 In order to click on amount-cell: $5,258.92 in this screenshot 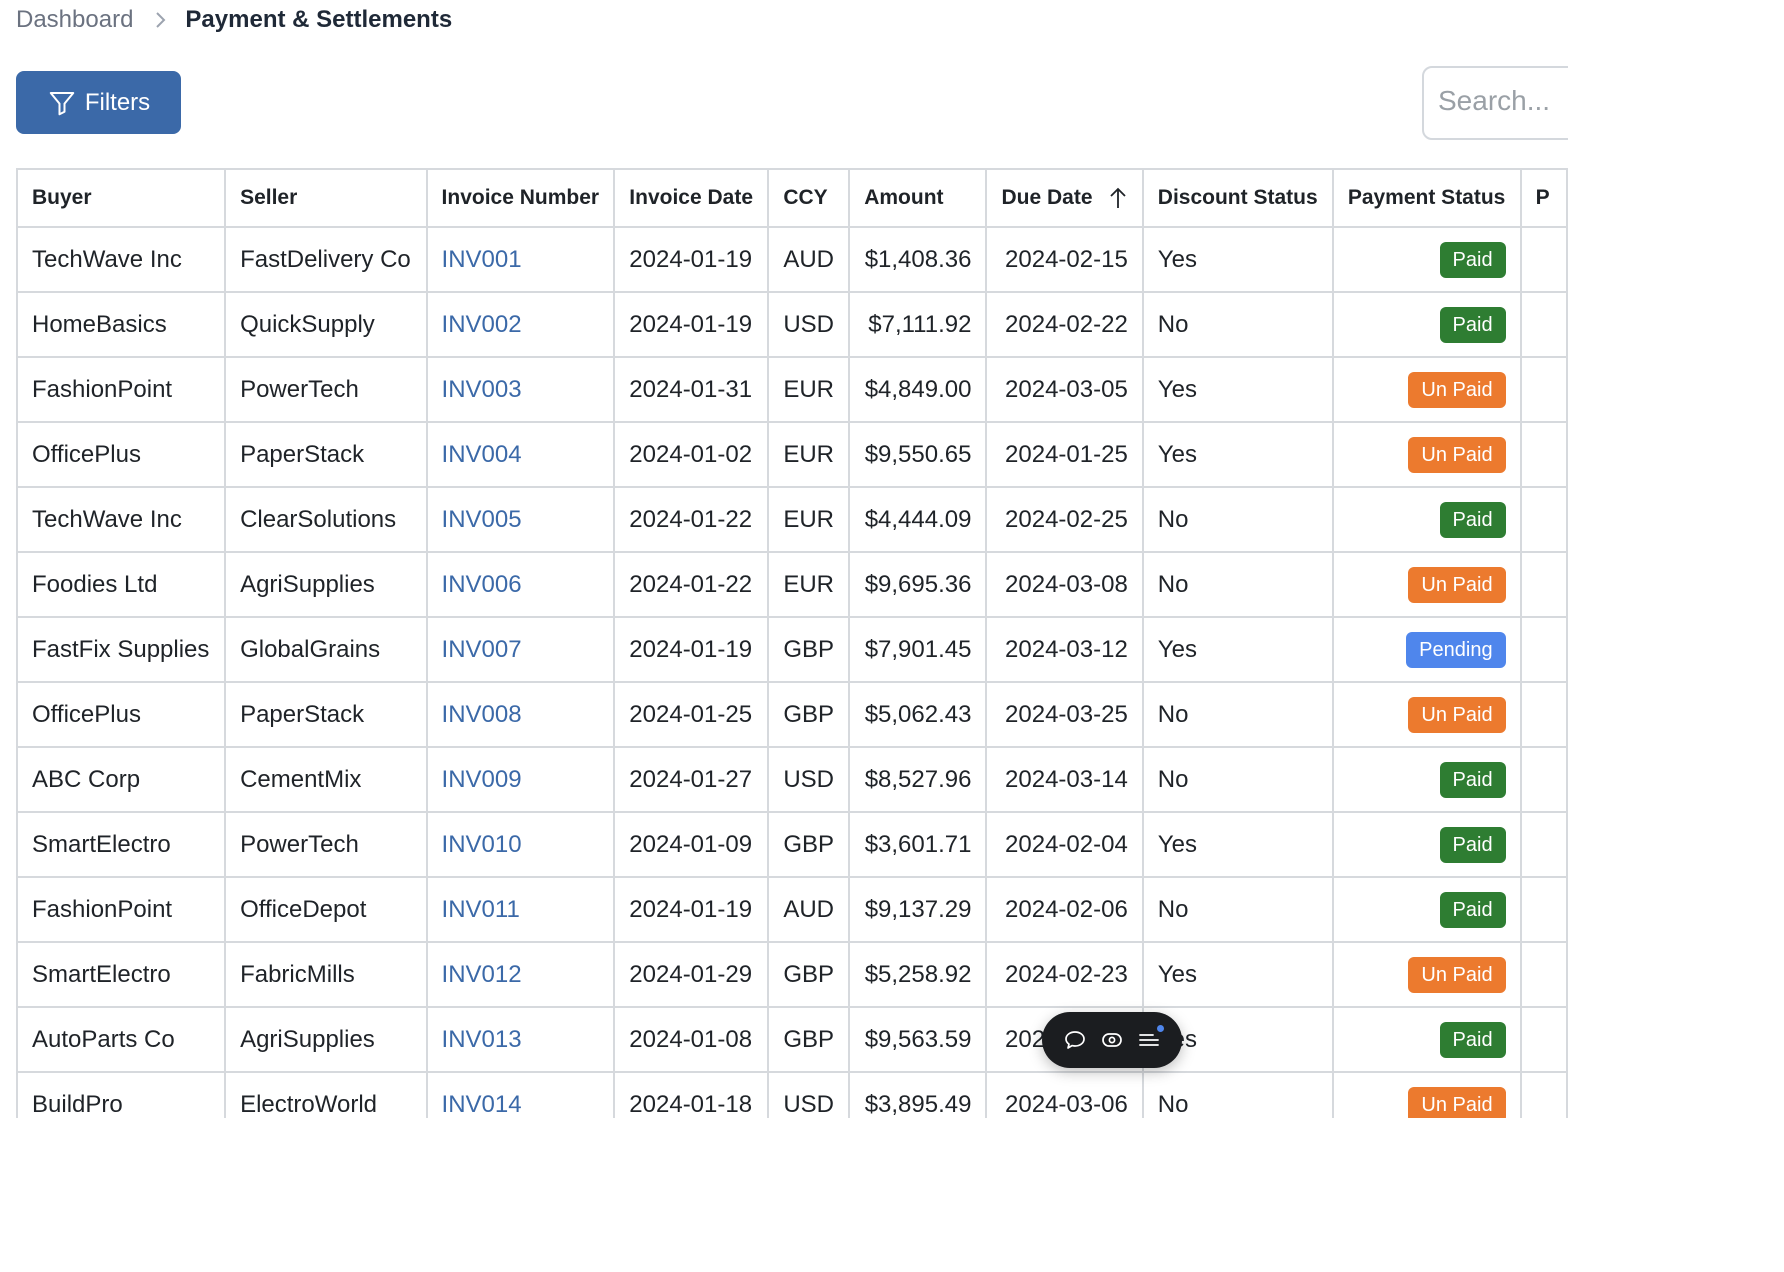, I will do `click(918, 975)`.